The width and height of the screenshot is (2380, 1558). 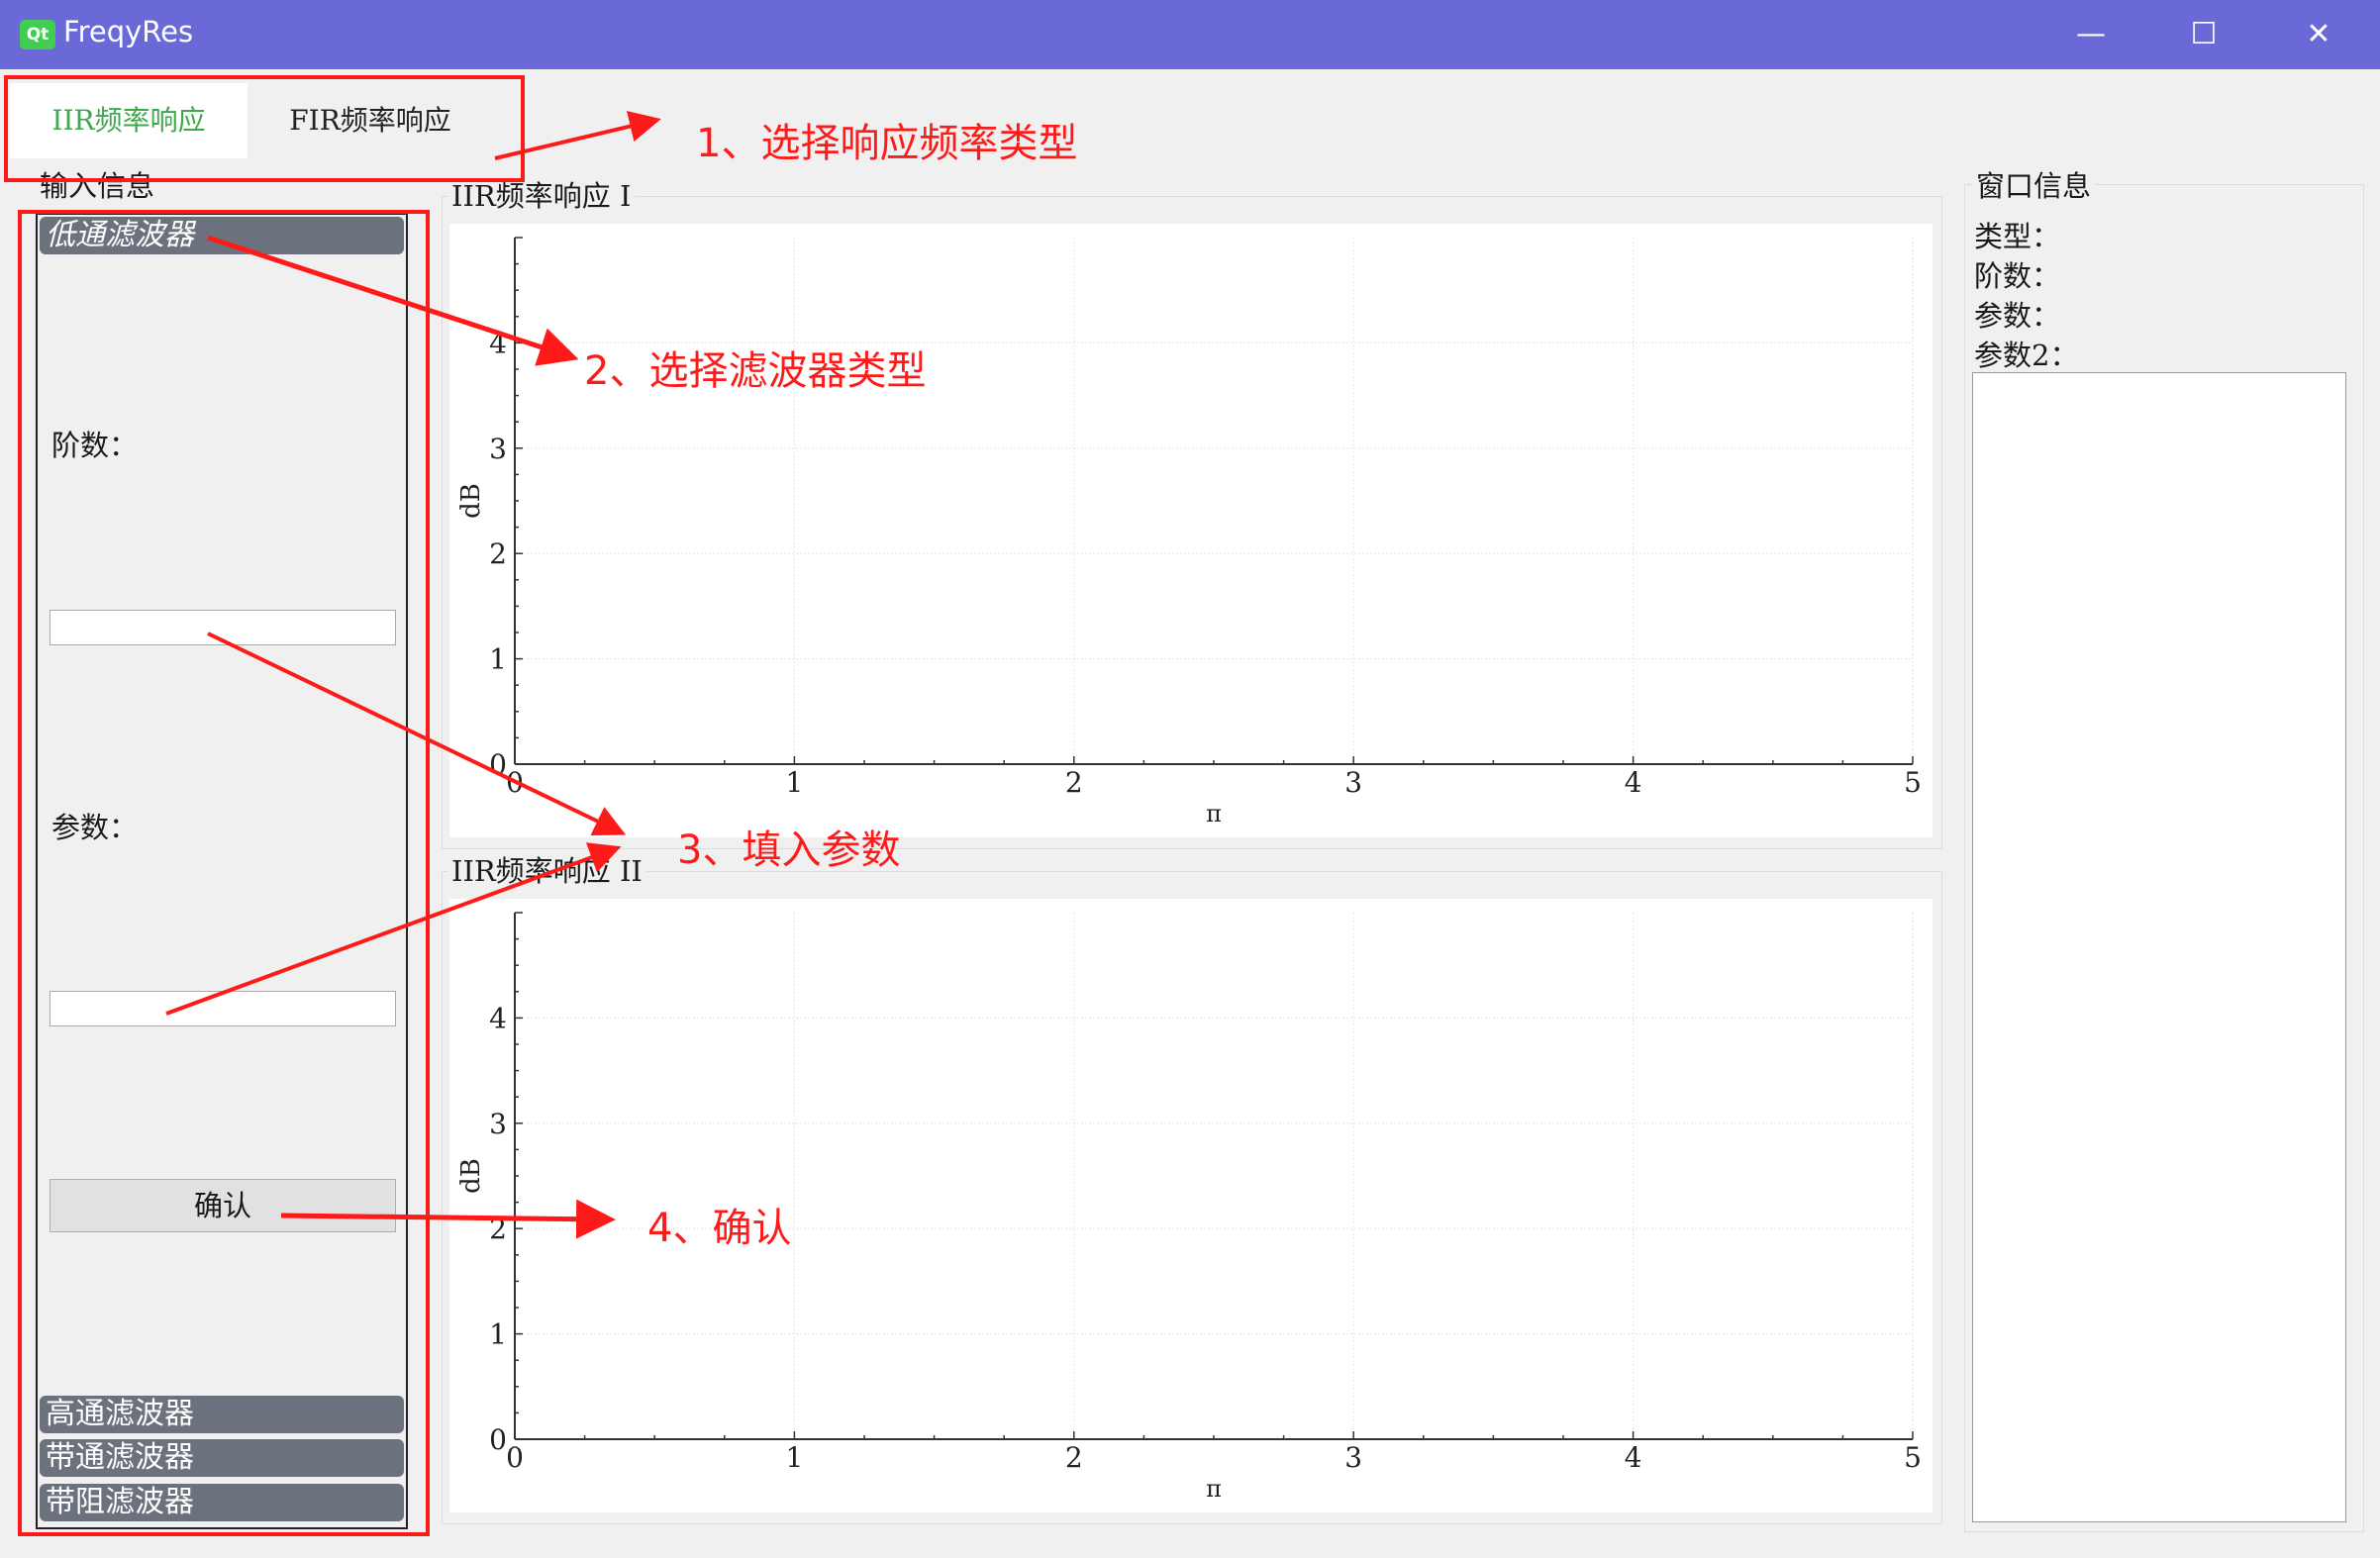 I want to click on arrow-step1, so click(x=577, y=135).